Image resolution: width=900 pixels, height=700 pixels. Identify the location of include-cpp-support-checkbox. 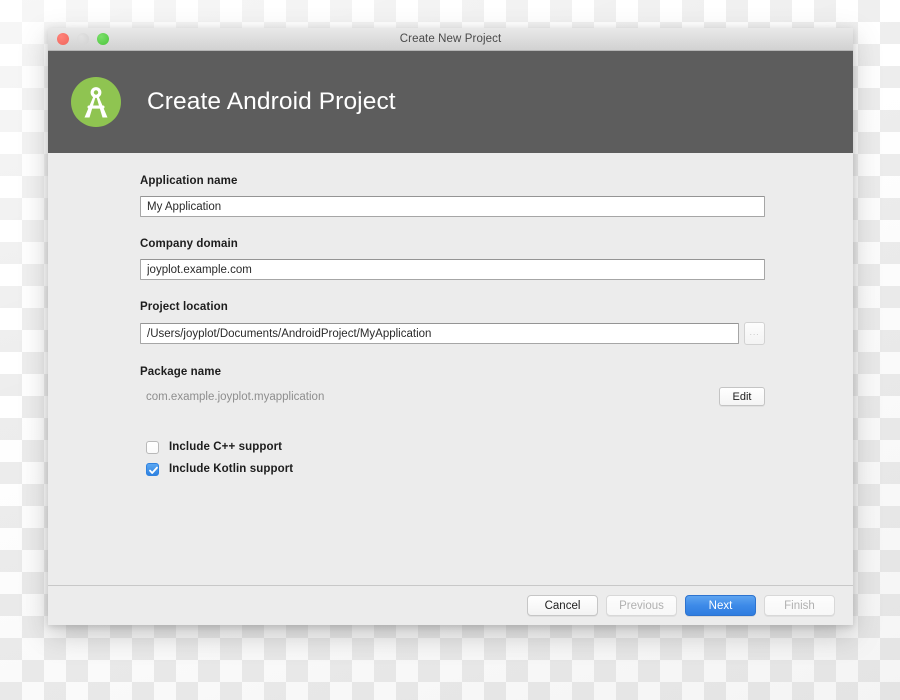
(152, 447).